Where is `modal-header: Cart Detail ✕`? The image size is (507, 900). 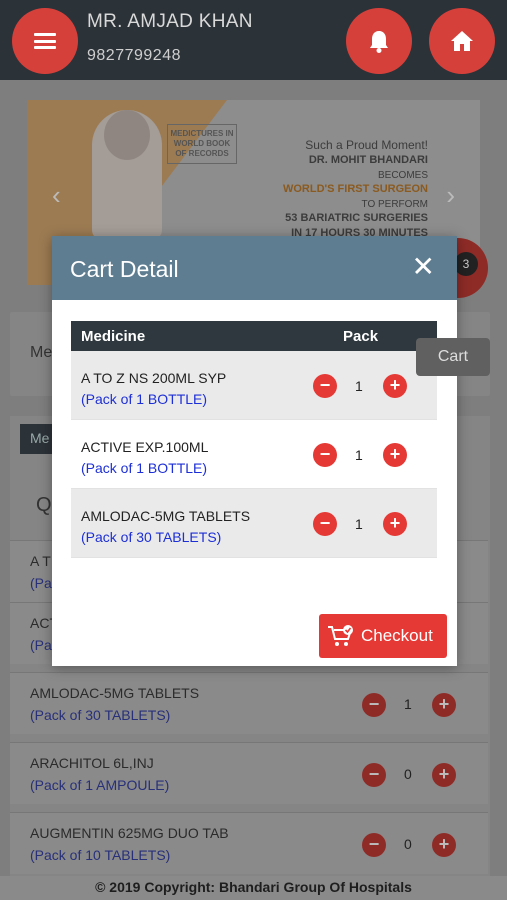
modal-header: Cart Detail ✕ is located at coordinates (254, 268).